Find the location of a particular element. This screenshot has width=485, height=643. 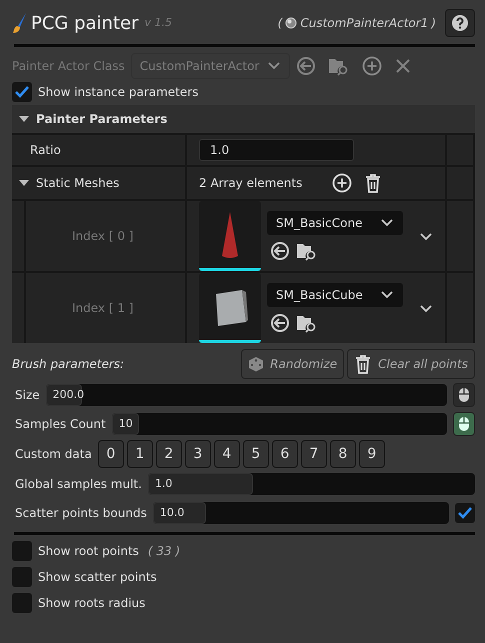

mesh-dropdown: SM_BasicCone is located at coordinates (335, 223).